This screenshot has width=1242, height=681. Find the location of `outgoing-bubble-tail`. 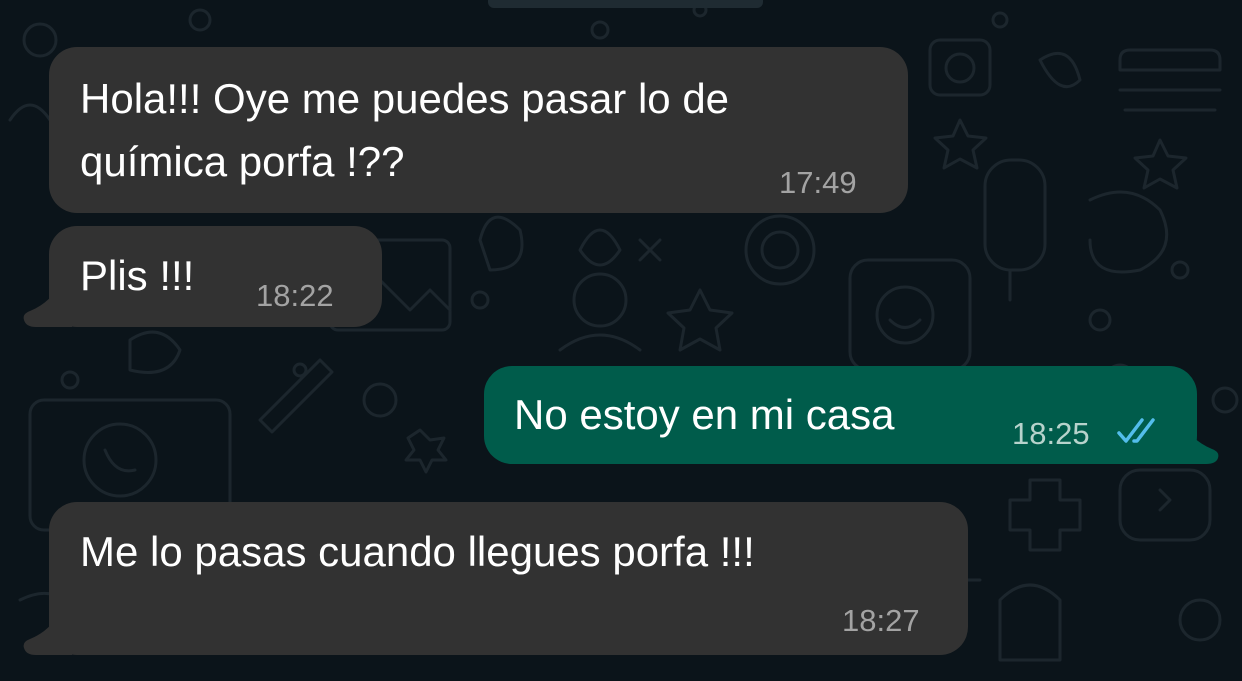

outgoing-bubble-tail is located at coordinates (1194, 441).